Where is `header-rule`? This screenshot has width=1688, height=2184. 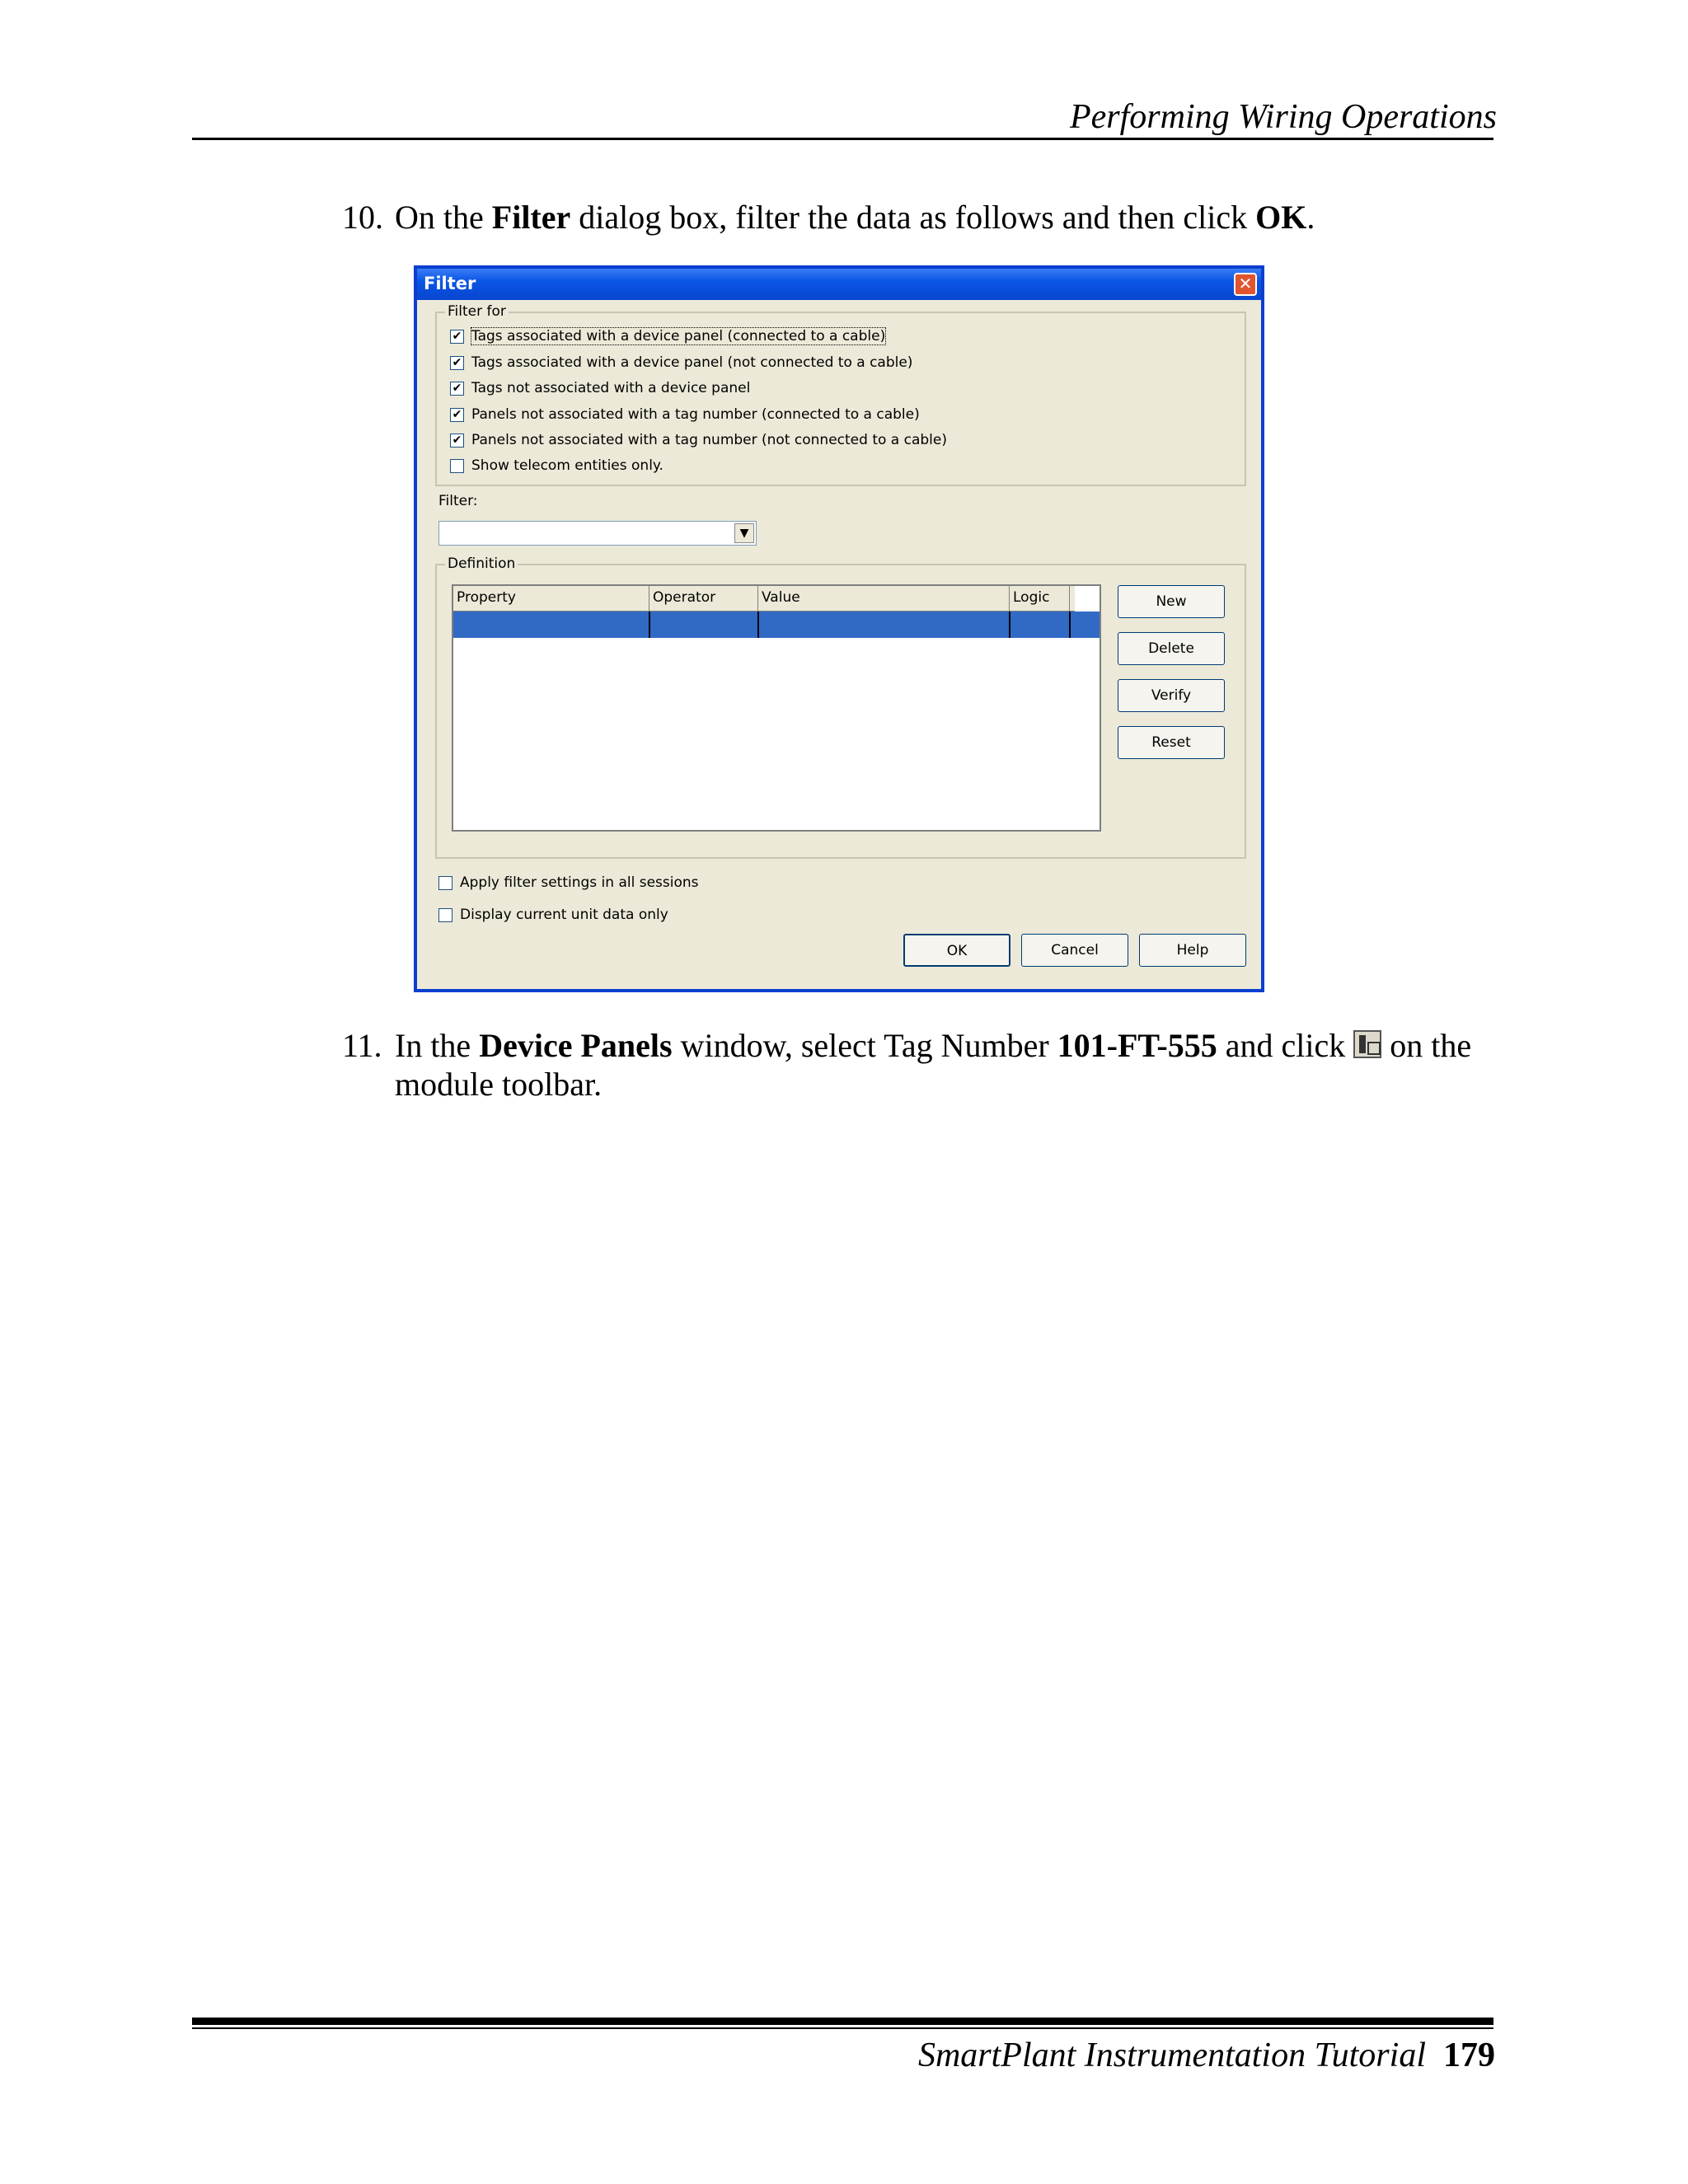 header-rule is located at coordinates (842, 139).